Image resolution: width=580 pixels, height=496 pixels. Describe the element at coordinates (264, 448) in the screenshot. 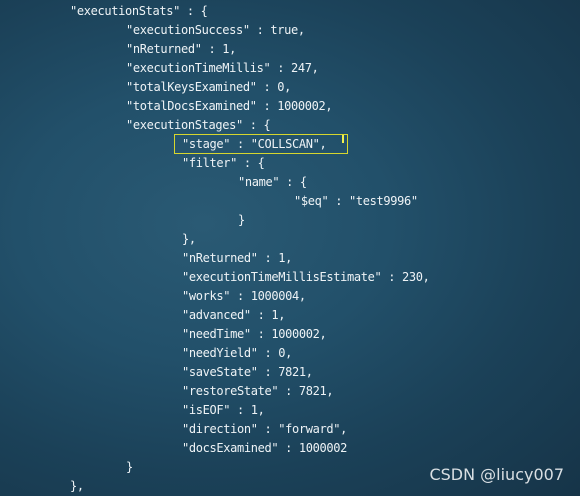

I see `json-line: "docsExamined" : 1000002` at that location.